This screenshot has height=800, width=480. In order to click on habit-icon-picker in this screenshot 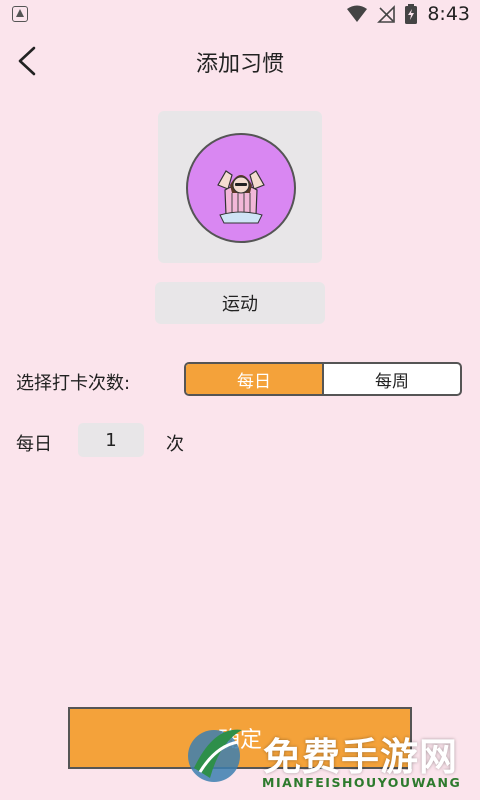, I will do `click(240, 187)`.